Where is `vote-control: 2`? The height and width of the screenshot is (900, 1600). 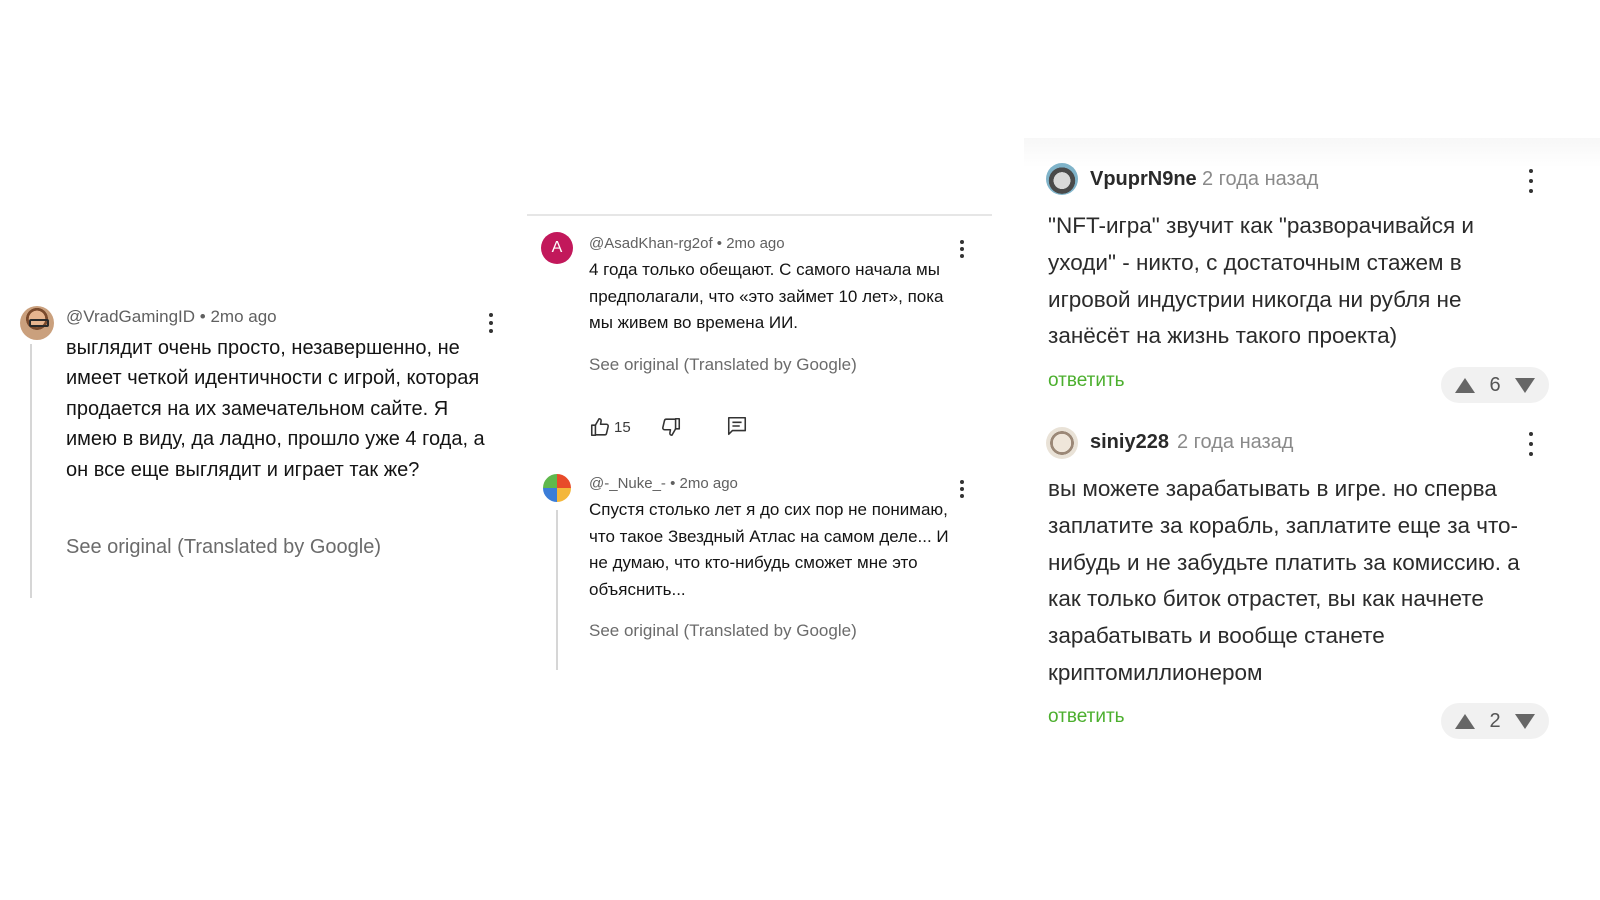 vote-control: 2 is located at coordinates (1495, 721).